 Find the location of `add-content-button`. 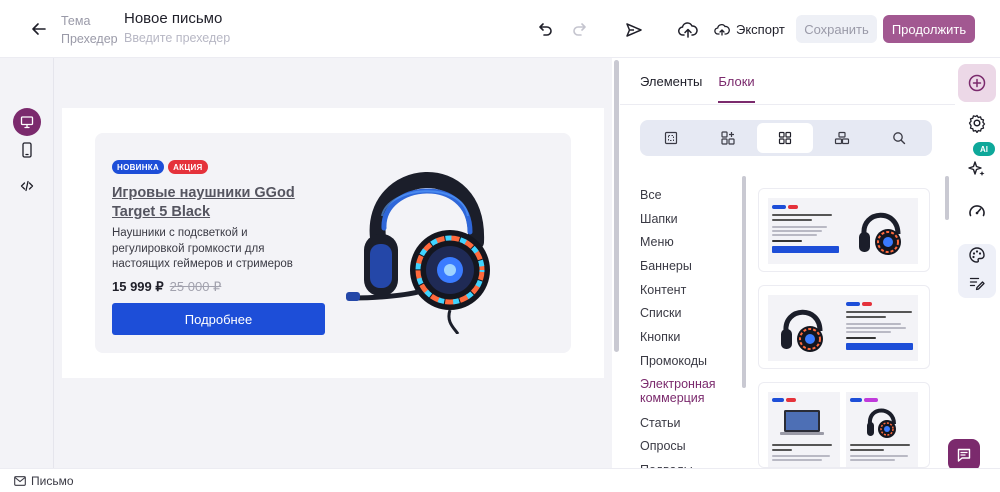

add-content-button is located at coordinates (977, 83).